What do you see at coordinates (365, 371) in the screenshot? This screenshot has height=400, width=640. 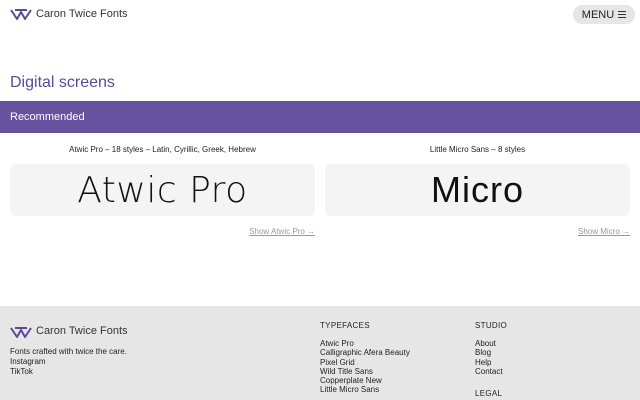 I see `typeface-link: Wild Title Sans` at bounding box center [365, 371].